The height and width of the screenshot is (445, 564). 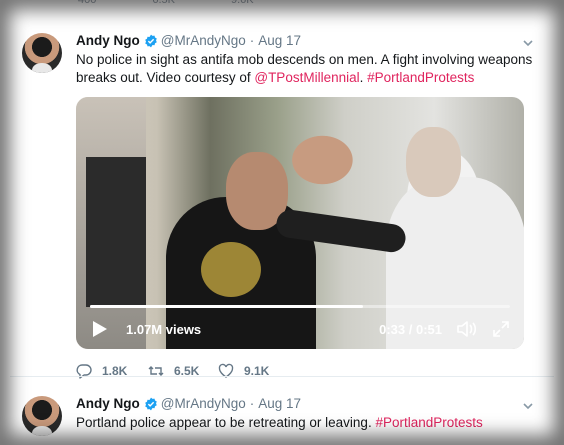 What do you see at coordinates (300, 329) in the screenshot?
I see `video-controls: 1.07M views 0:33 / 0:51` at bounding box center [300, 329].